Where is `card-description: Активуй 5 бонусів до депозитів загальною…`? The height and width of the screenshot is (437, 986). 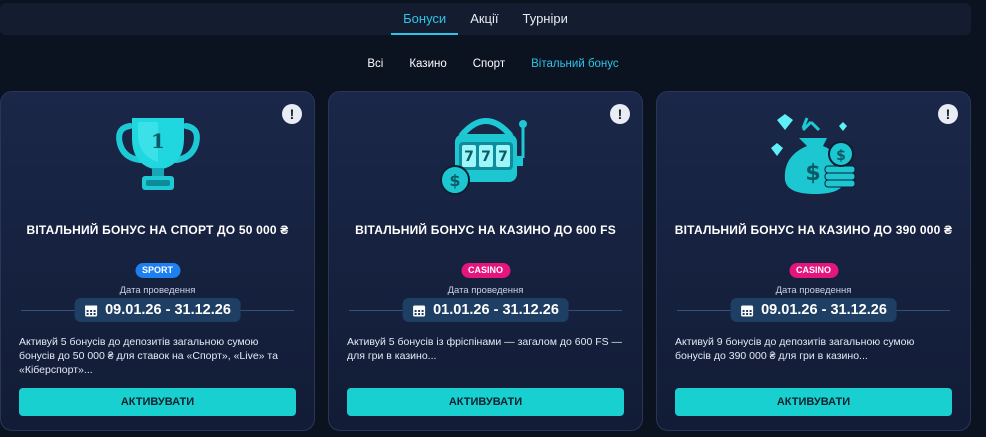
card-description: Активуй 5 бонусів до депозитів загальною… is located at coordinates (148, 356).